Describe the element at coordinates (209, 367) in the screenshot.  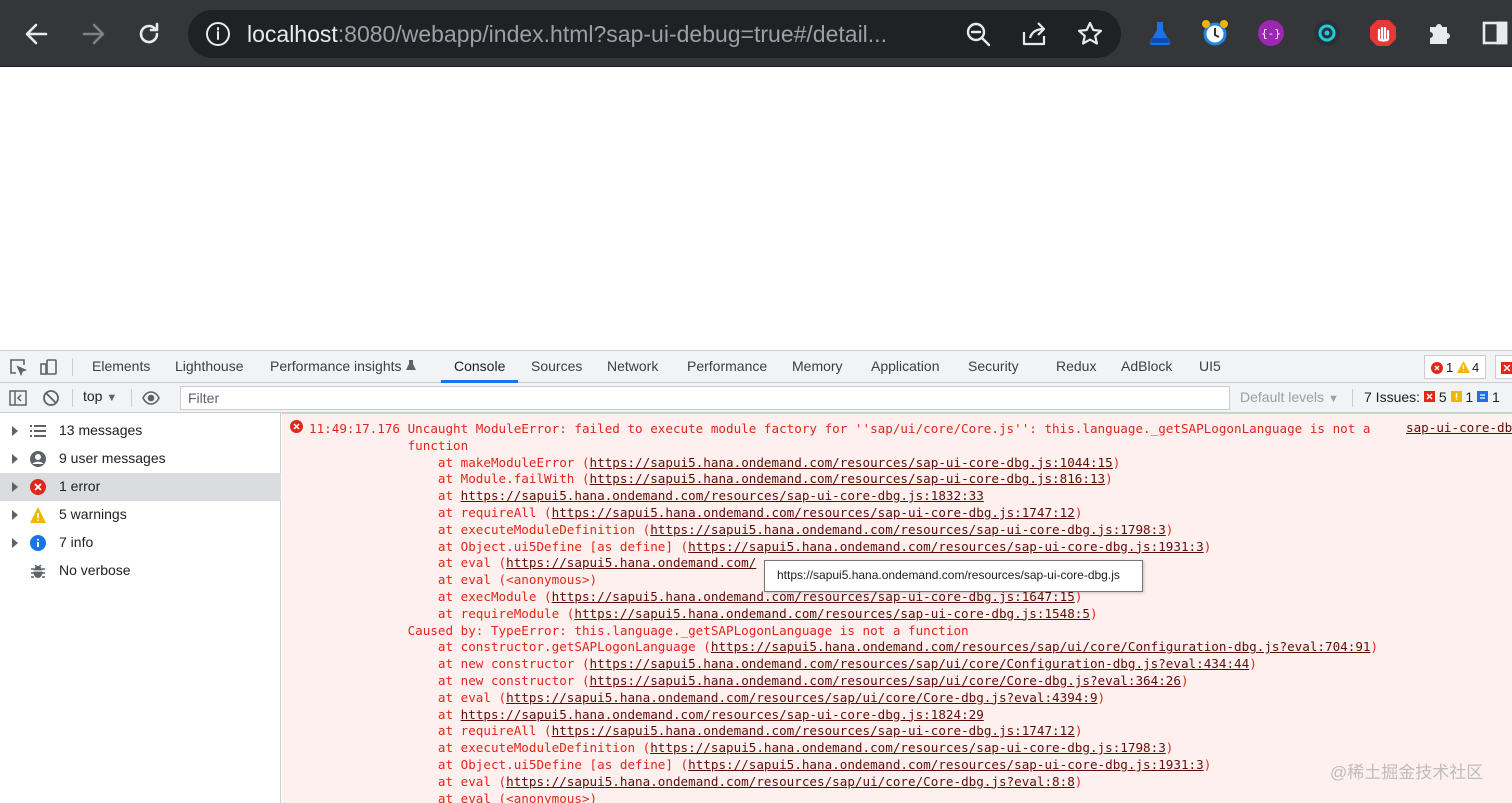
I see `tab-lighthouse: Lighthouse` at that location.